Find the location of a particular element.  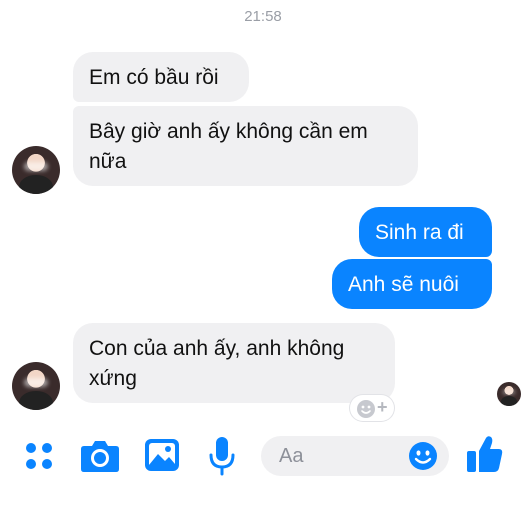

incoming-message-bubble: Con của anh ấy, anh không xứng is located at coordinates (234, 363).